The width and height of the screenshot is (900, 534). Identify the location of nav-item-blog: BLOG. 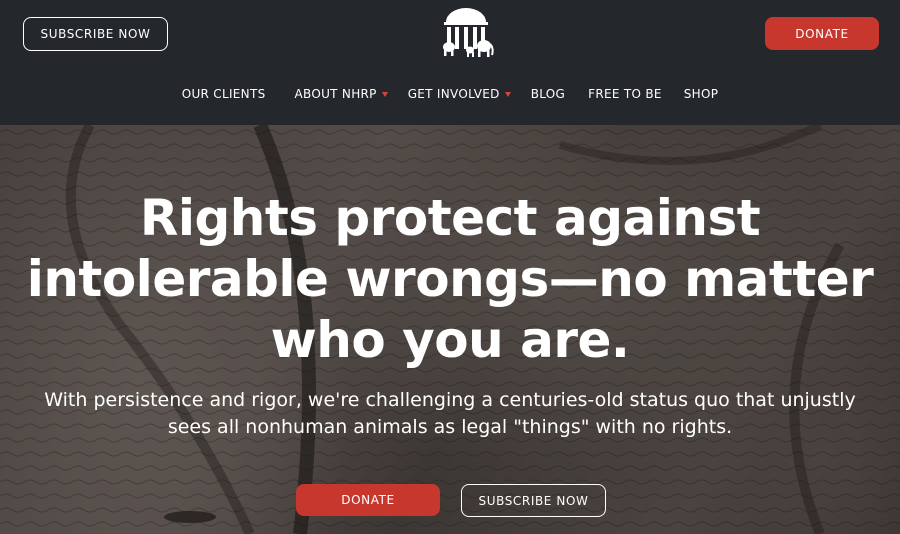
(548, 94).